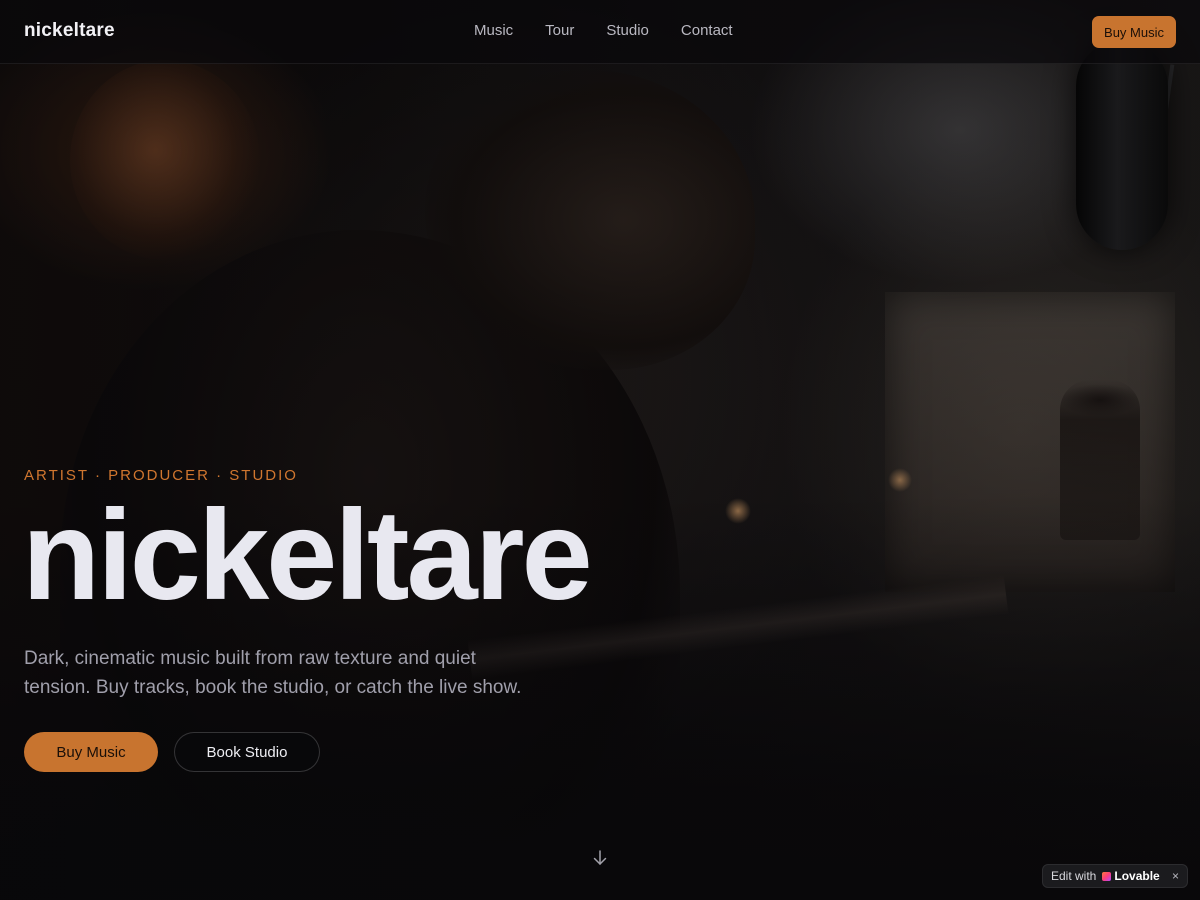 The height and width of the screenshot is (900, 1200). Describe the element at coordinates (707, 30) in the screenshot. I see `nav-link-contact: Contact` at that location.